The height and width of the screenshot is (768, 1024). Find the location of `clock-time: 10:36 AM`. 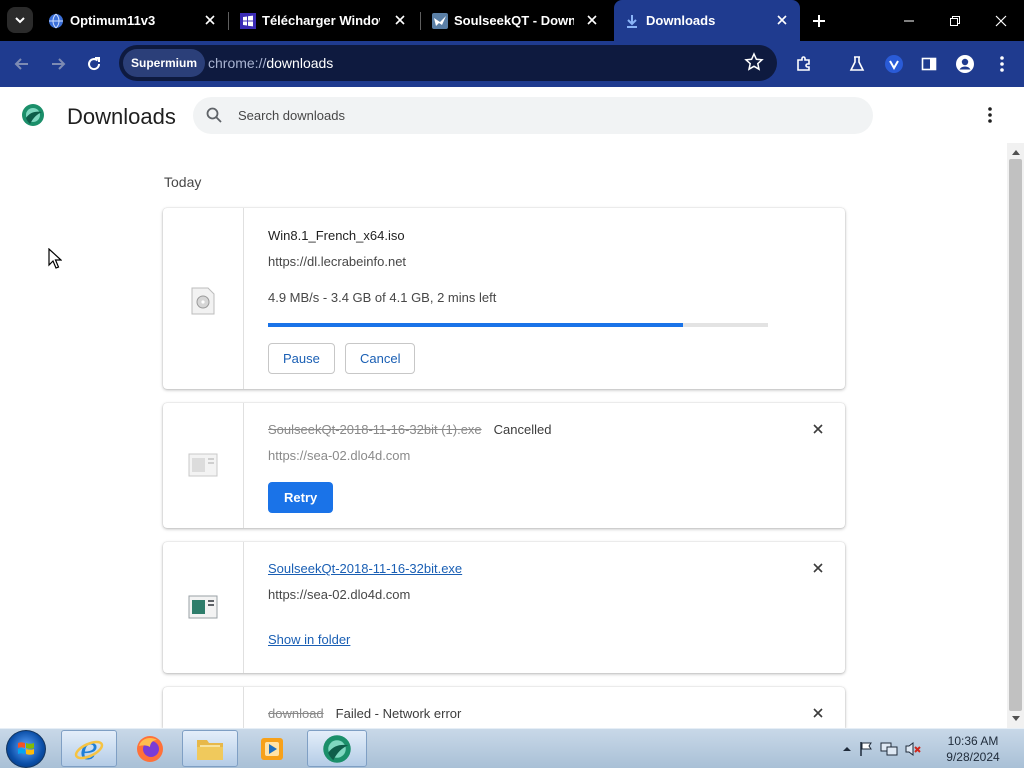

clock-time: 10:36 AM is located at coordinates (973, 741).